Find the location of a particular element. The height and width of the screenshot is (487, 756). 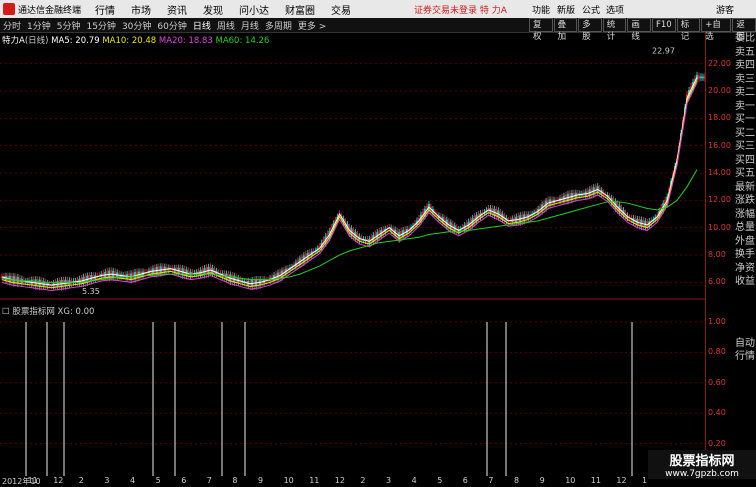

price-tick: 18.00 is located at coordinates (719, 118).